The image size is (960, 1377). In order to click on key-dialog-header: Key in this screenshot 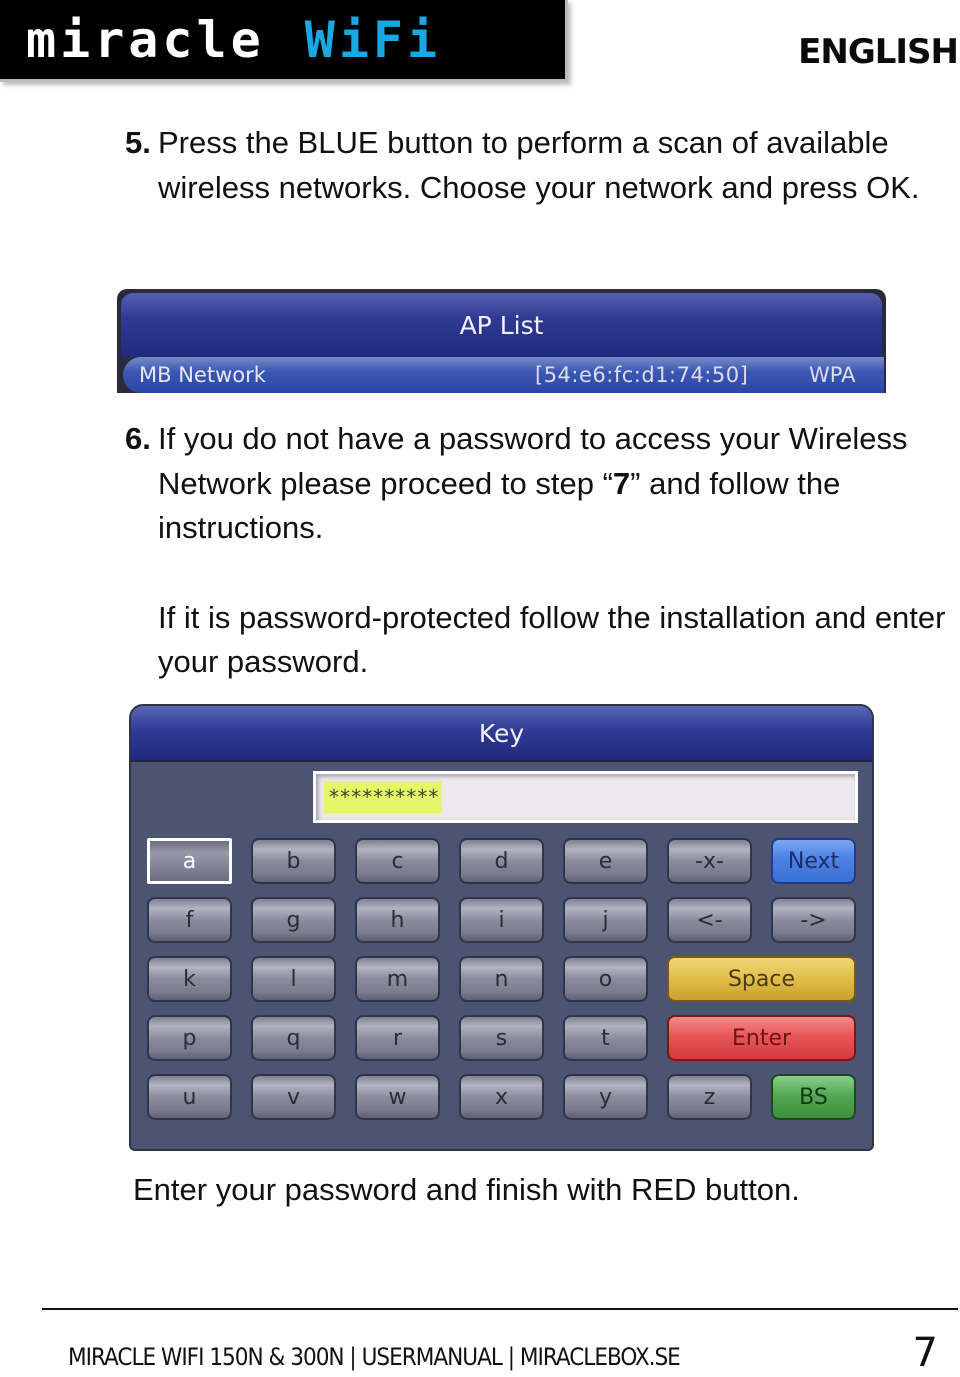, I will do `click(501, 734)`.